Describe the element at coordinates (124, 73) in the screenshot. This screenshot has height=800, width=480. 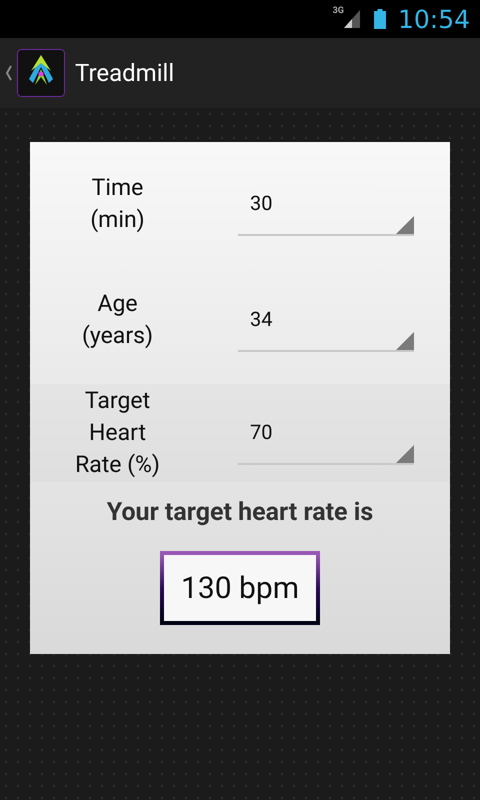
I see `app-title: Treadmill` at that location.